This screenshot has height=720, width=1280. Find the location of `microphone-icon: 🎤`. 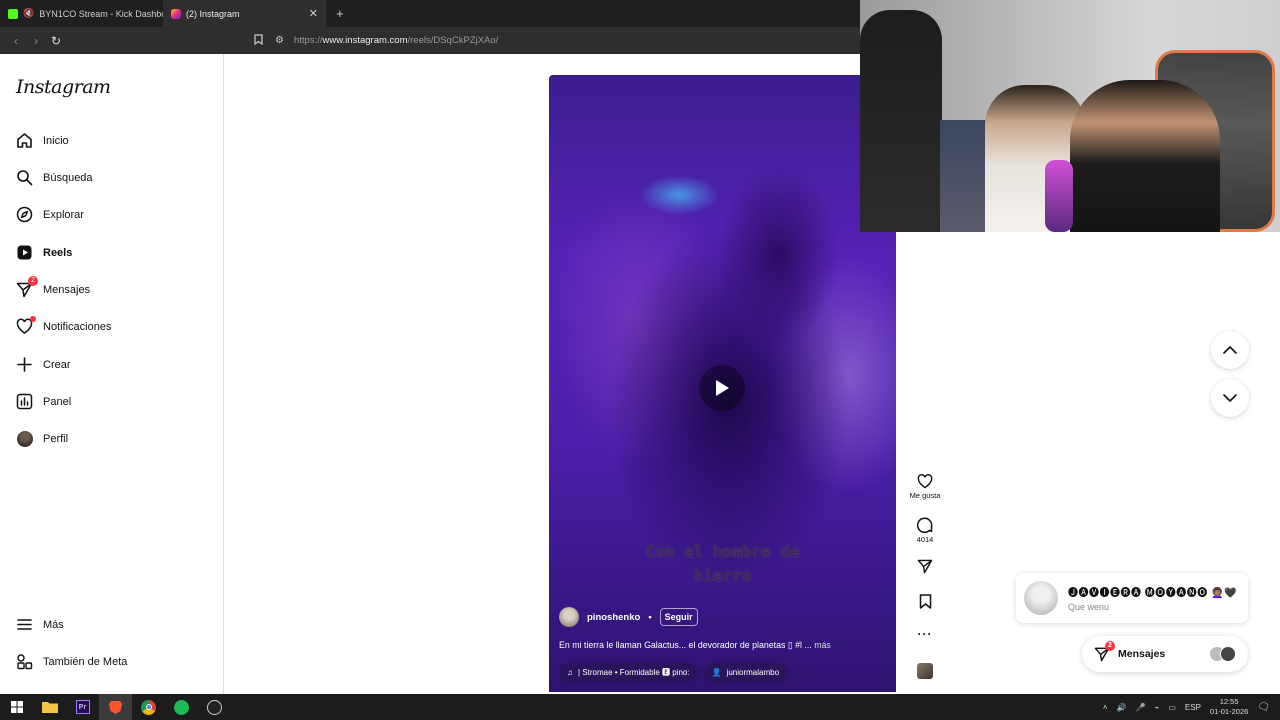

microphone-icon: 🎤 is located at coordinates (1141, 707).